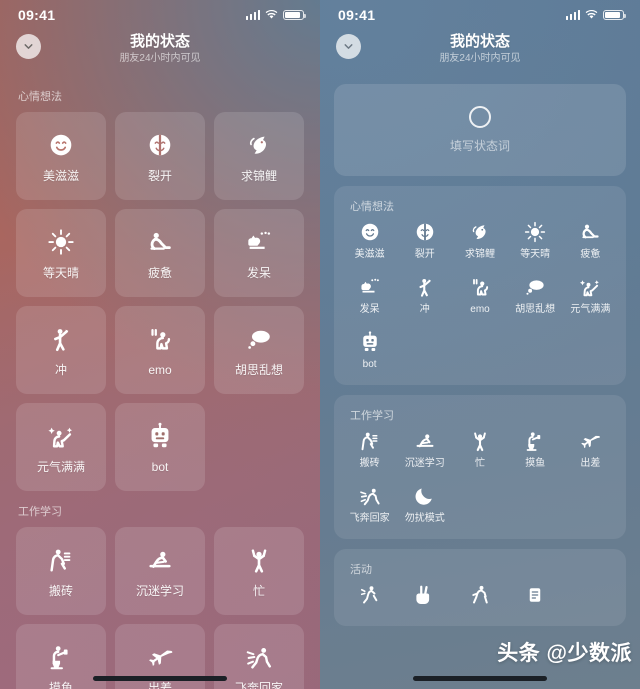 The image size is (640, 689). What do you see at coordinates (259, 145) in the screenshot?
I see `koi-fish-icon` at bounding box center [259, 145].